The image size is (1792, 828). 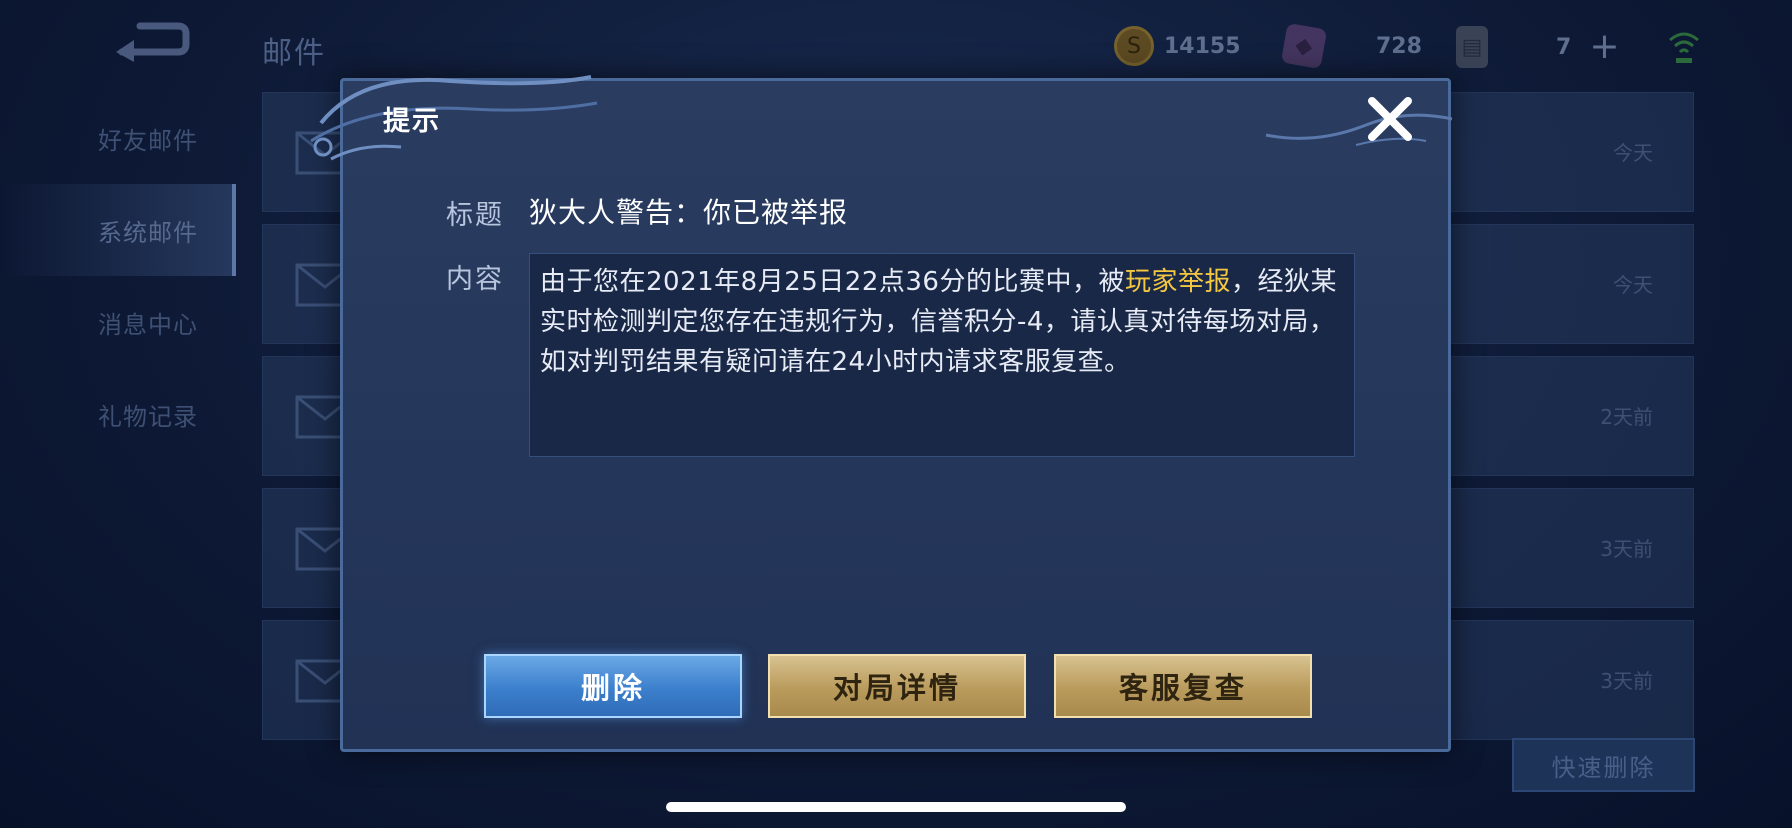 What do you see at coordinates (613, 686) in the screenshot?
I see `delete-button: 删除` at bounding box center [613, 686].